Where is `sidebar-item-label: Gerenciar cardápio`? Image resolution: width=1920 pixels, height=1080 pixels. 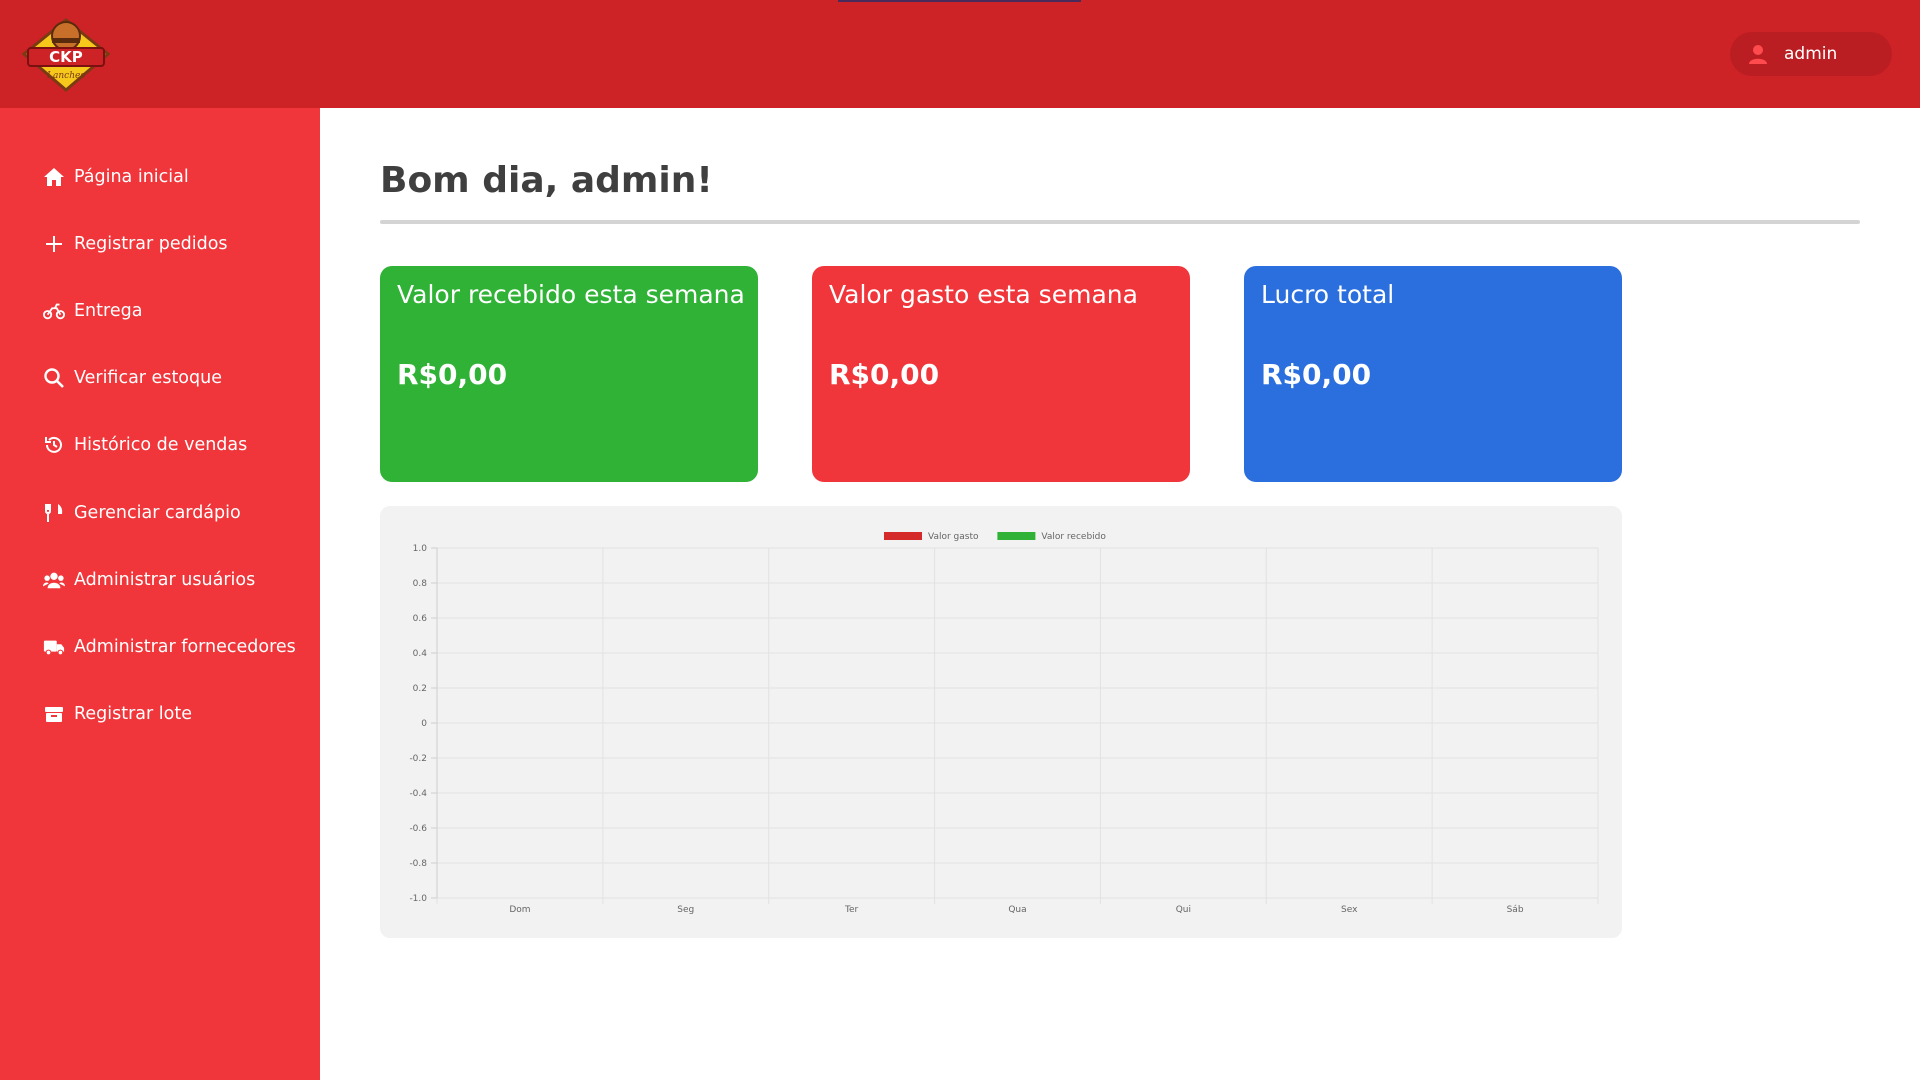 sidebar-item-label: Gerenciar cardápio is located at coordinates (157, 513).